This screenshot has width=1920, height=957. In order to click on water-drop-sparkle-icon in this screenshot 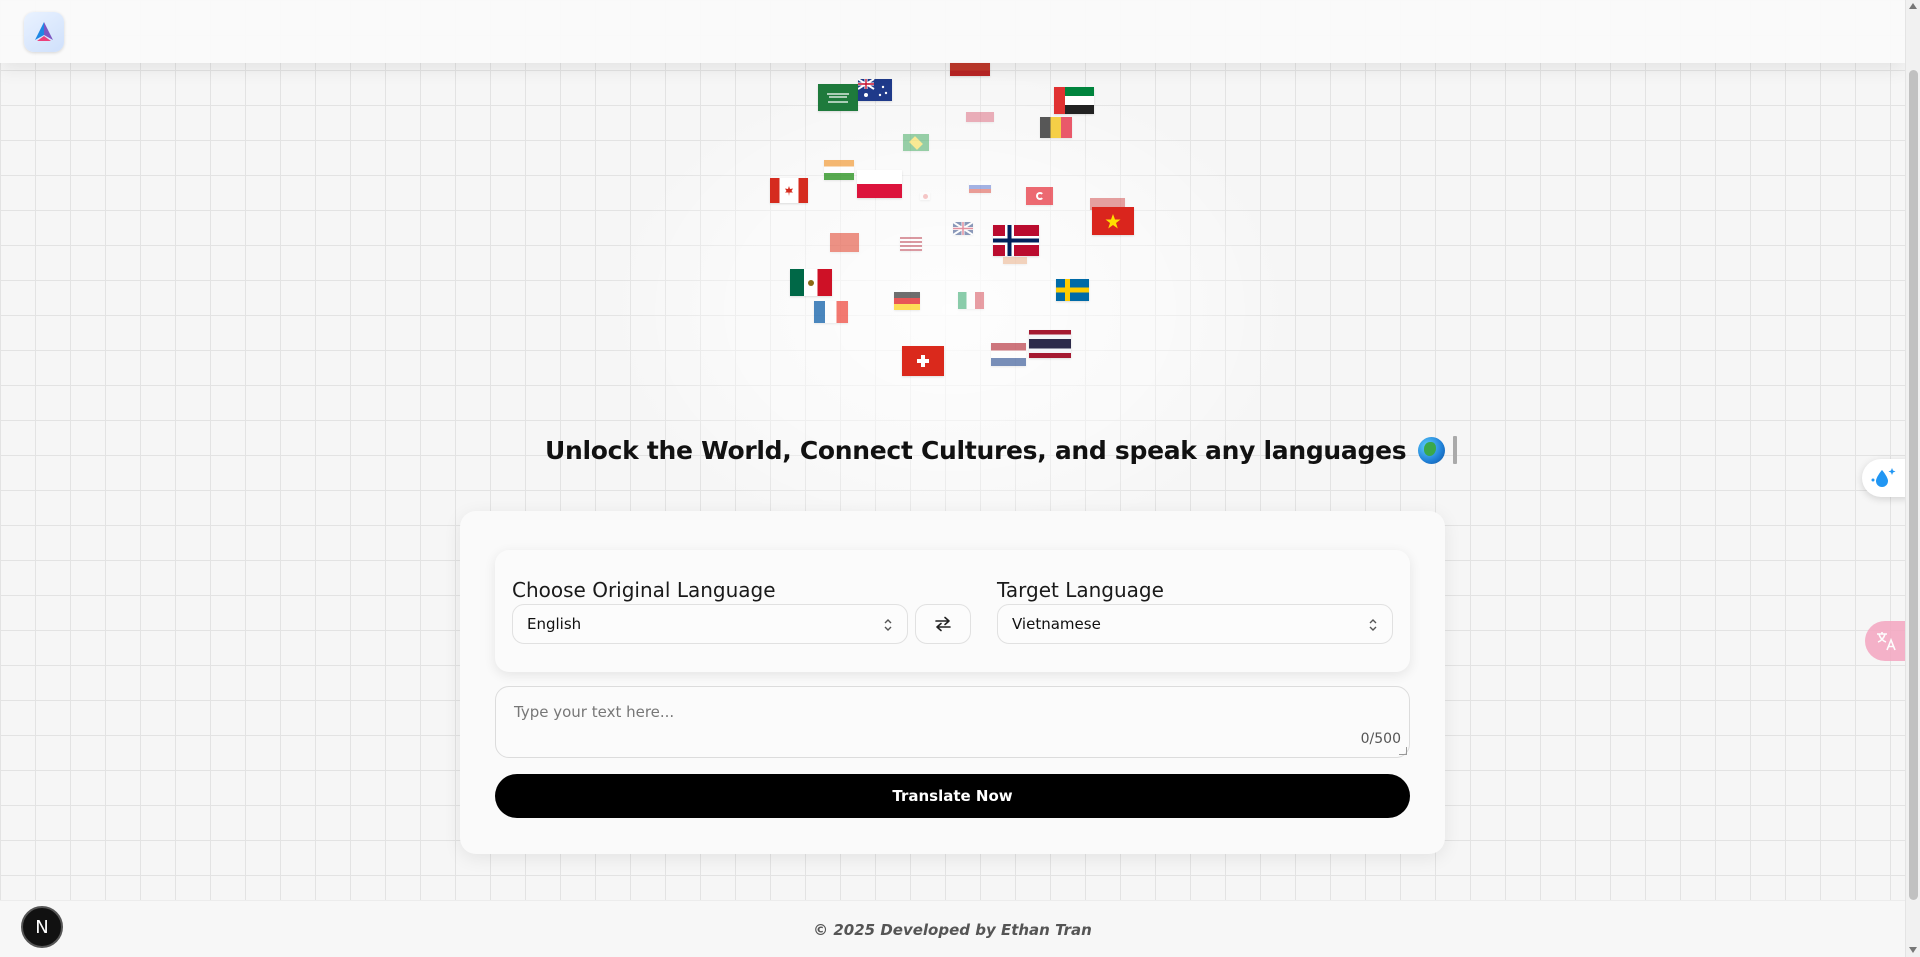, I will do `click(1883, 477)`.